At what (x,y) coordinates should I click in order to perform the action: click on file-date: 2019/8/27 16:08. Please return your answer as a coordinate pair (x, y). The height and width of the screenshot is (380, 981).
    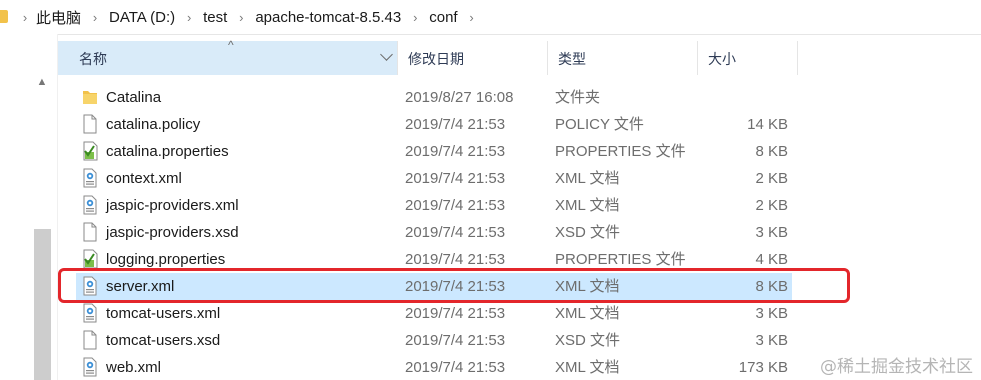
    Looking at the image, I should click on (459, 97).